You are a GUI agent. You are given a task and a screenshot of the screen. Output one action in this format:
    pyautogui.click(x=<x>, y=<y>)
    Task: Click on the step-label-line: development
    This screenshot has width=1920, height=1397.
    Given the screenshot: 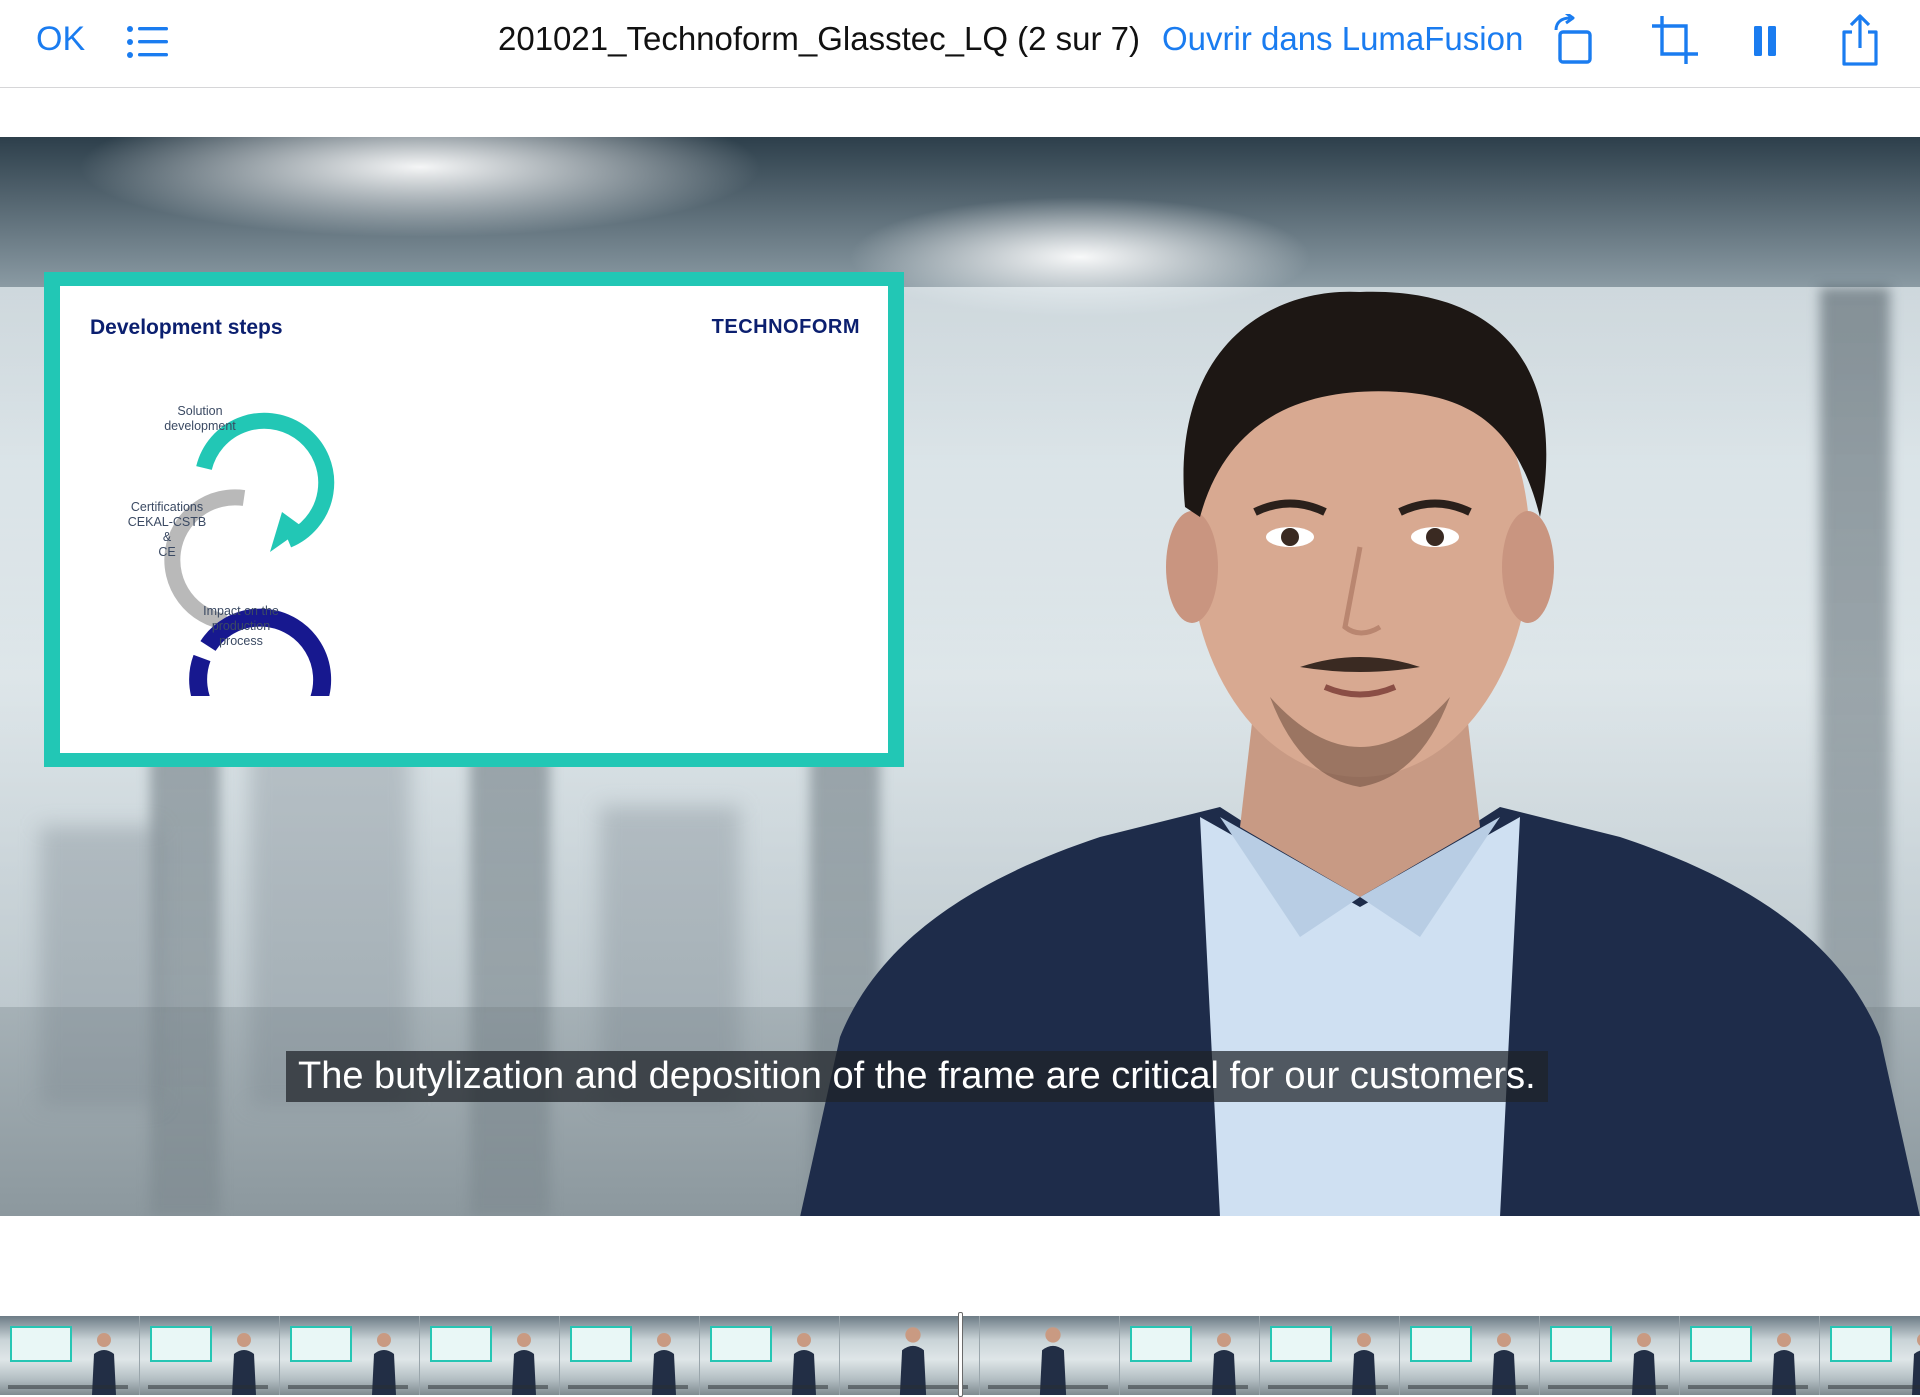 What is the action you would take?
    pyautogui.click(x=200, y=426)
    